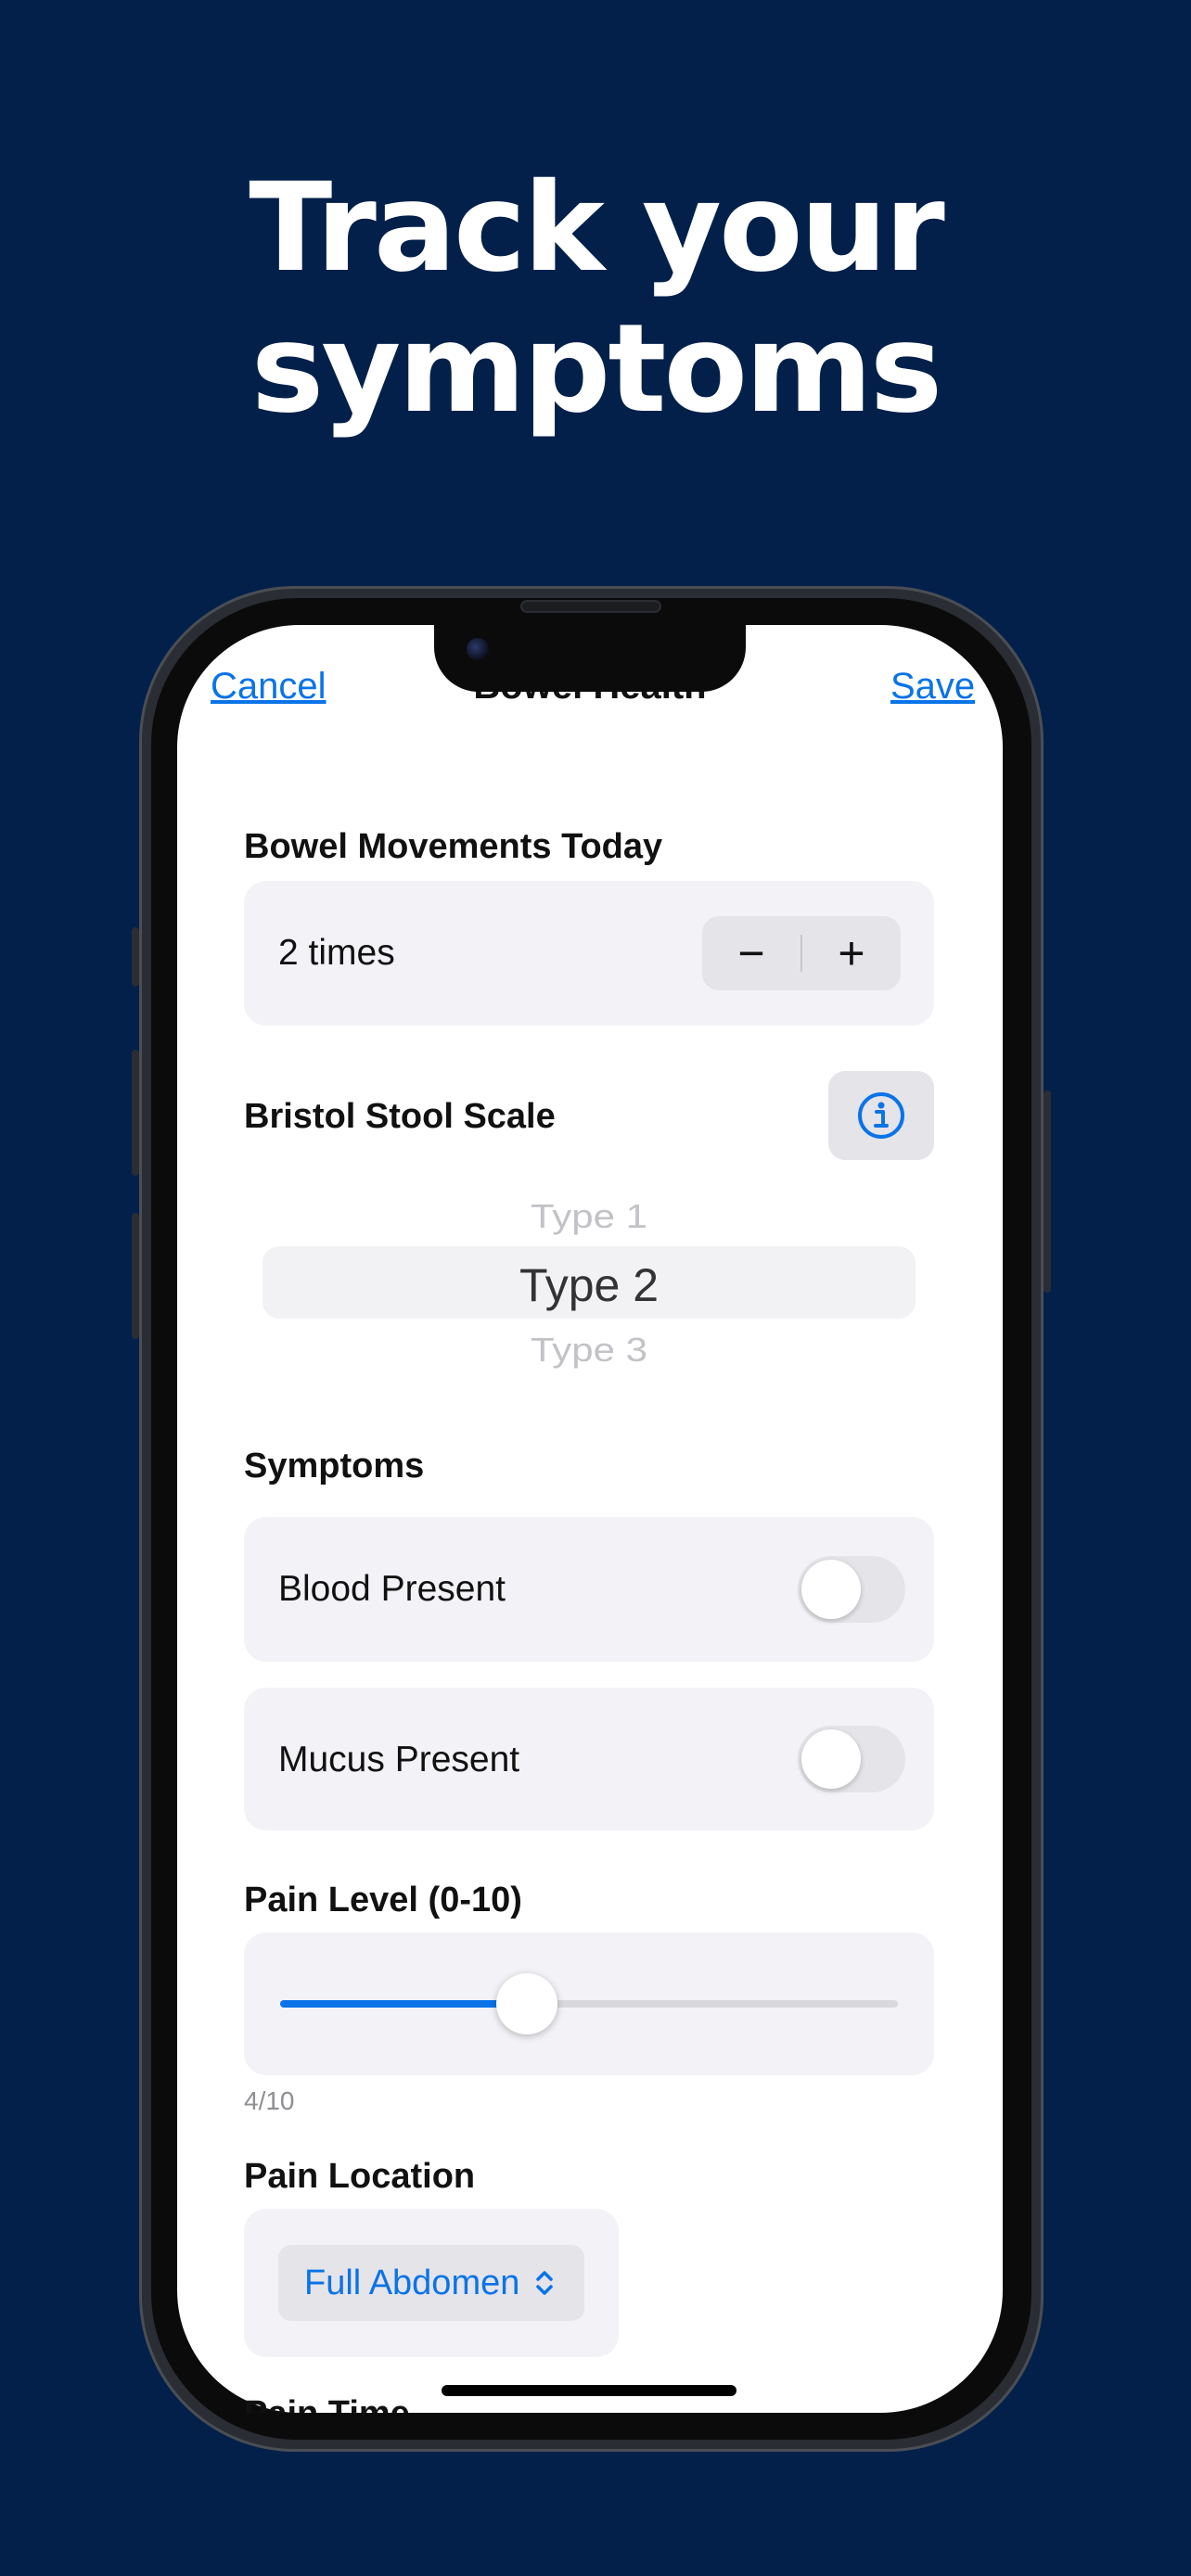 The height and width of the screenshot is (2576, 1191). I want to click on home-indicator, so click(589, 2391).